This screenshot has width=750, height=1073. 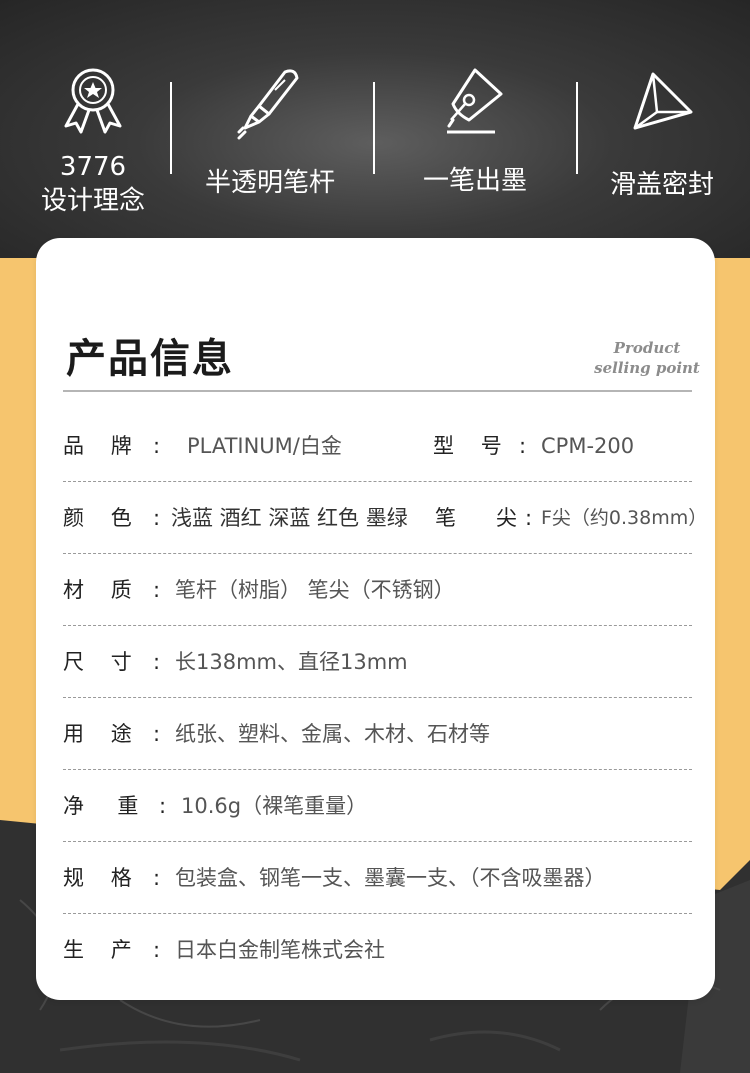 What do you see at coordinates (93, 101) in the screenshot?
I see `award-ribbon-icon` at bounding box center [93, 101].